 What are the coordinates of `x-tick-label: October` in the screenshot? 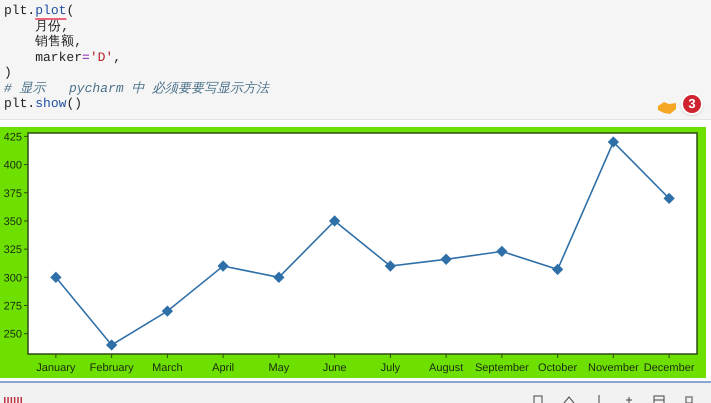 It's located at (558, 368).